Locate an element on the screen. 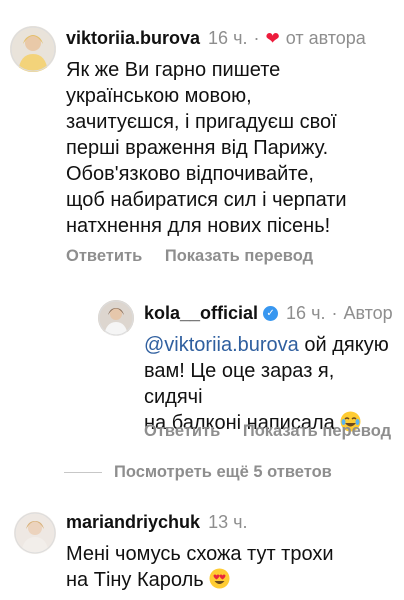  username-viktoriia-burova: viktoriia.burova is located at coordinates (133, 38).